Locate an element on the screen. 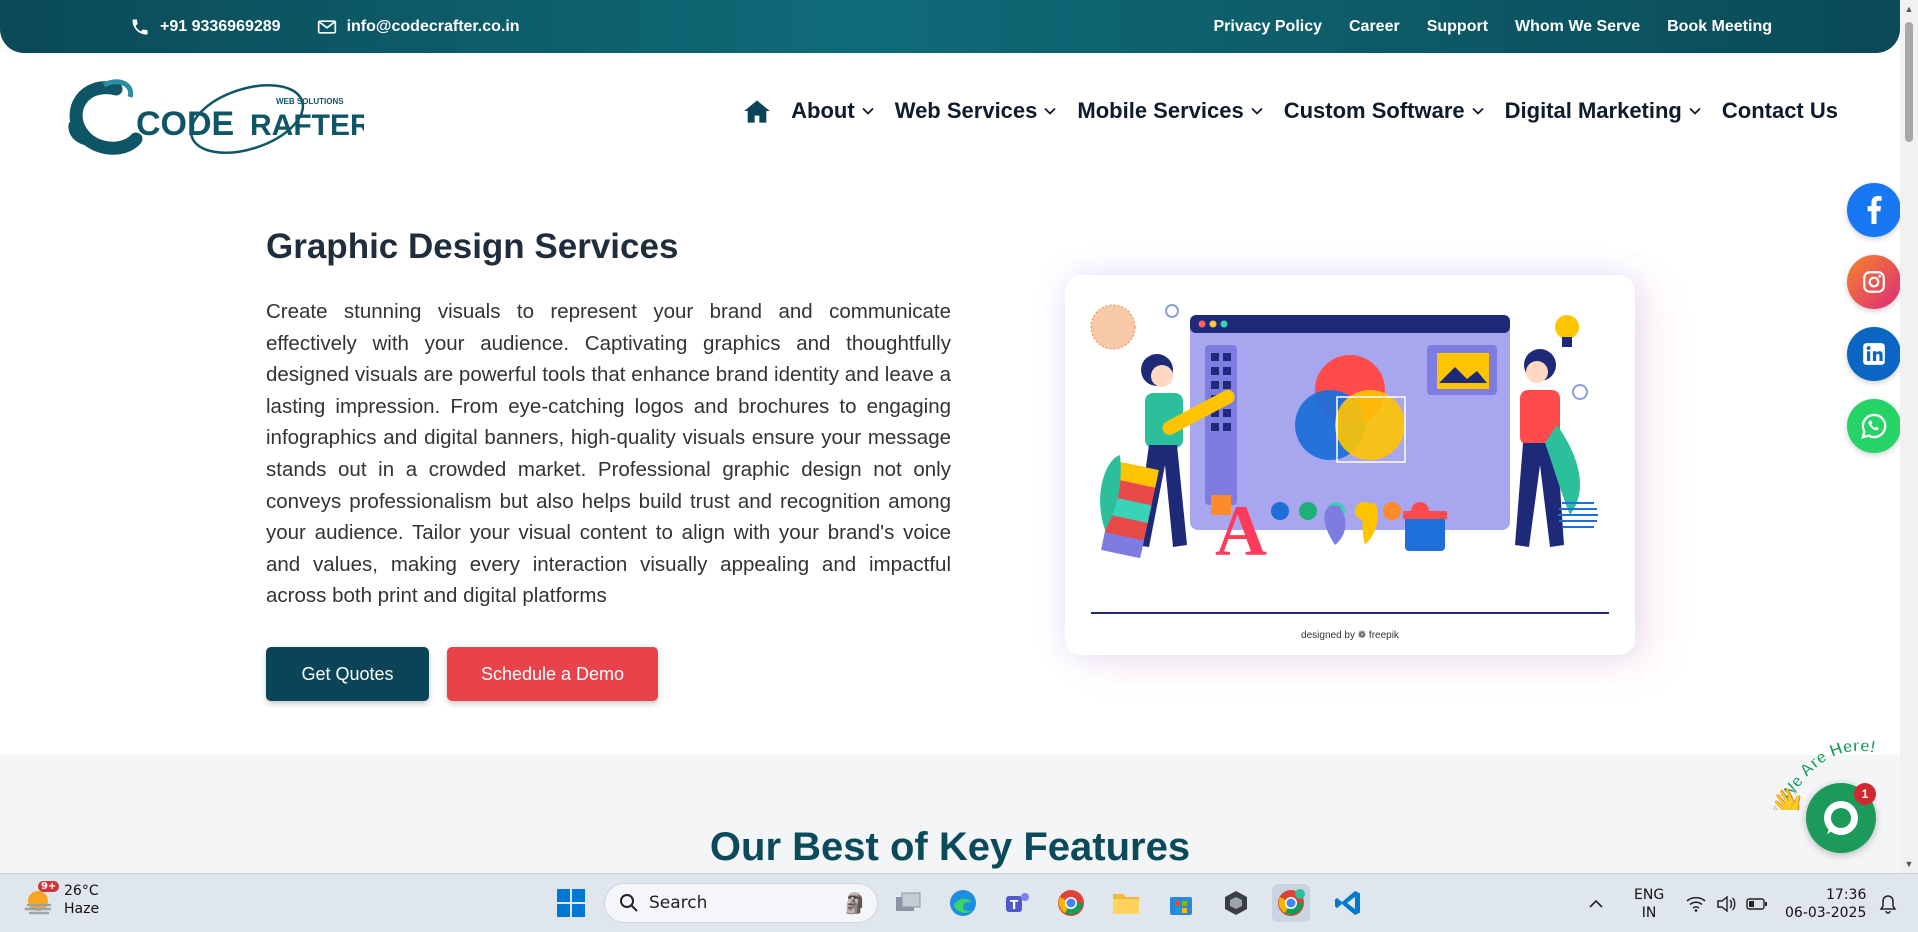 This screenshot has width=1918, height=932. book-meeting-link: Book Meeting is located at coordinates (1719, 27).